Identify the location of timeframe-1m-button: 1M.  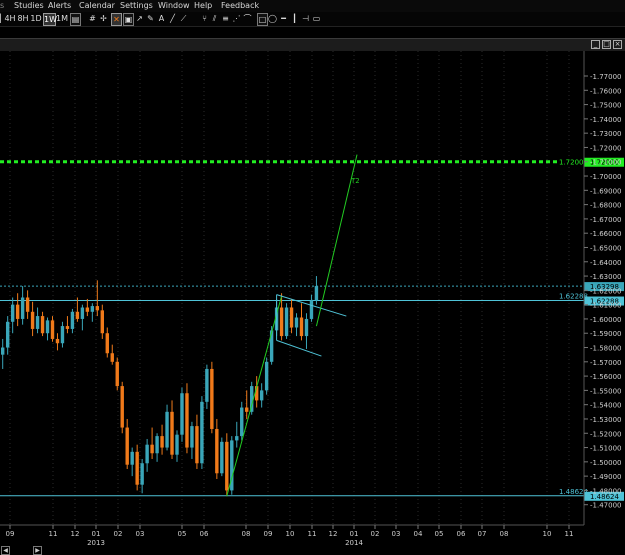
(62, 18).